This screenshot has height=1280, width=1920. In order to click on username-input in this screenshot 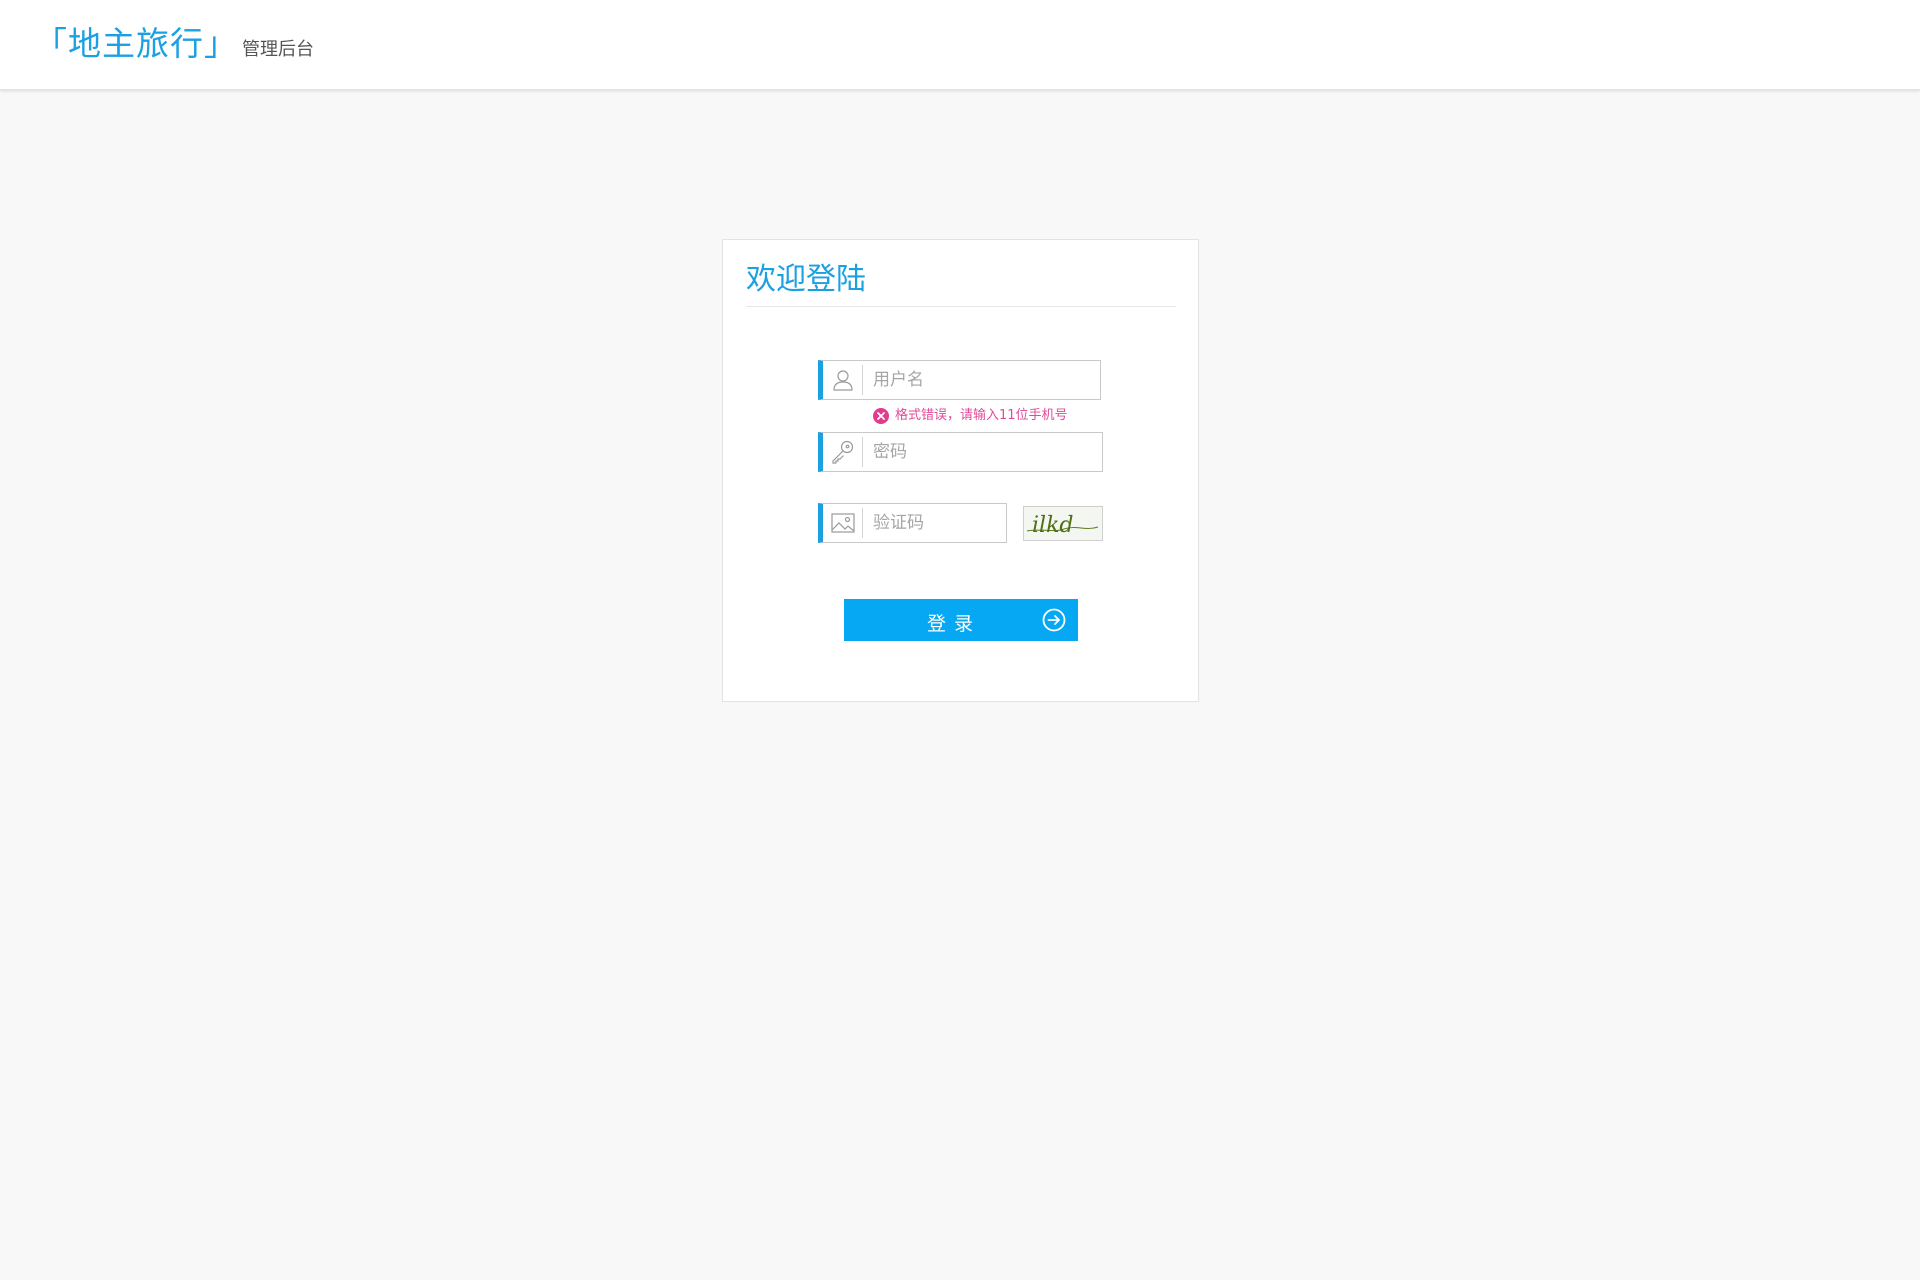, I will do `click(959, 380)`.